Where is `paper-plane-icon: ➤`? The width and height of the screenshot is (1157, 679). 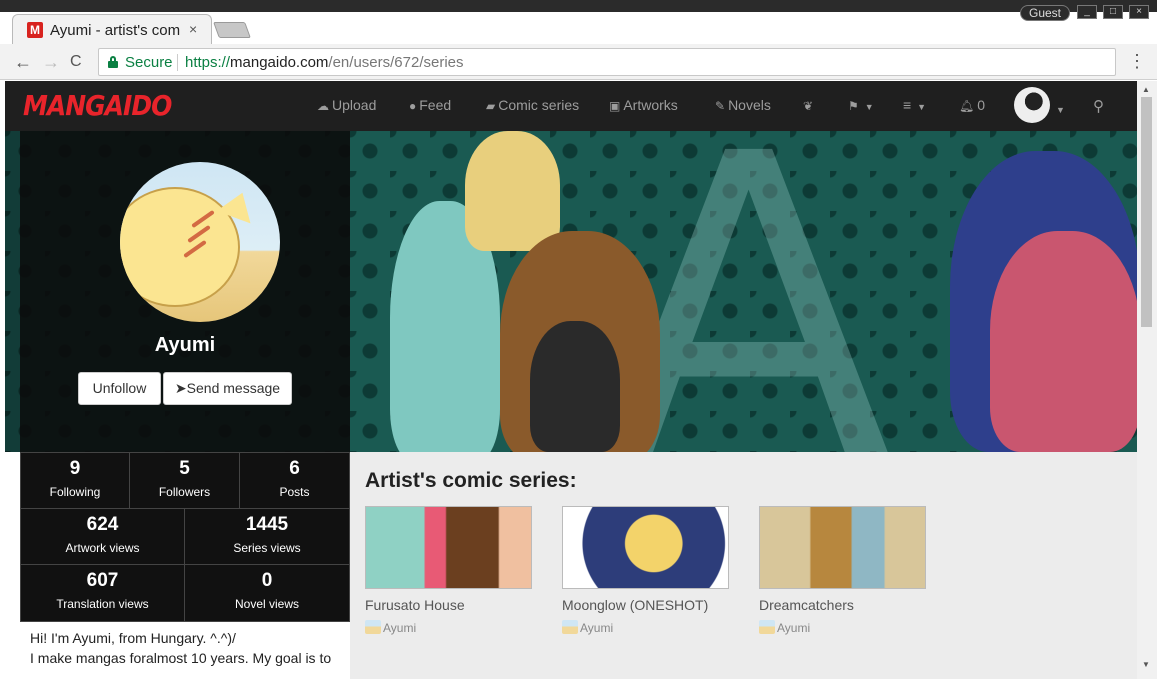 paper-plane-icon: ➤ is located at coordinates (180, 388).